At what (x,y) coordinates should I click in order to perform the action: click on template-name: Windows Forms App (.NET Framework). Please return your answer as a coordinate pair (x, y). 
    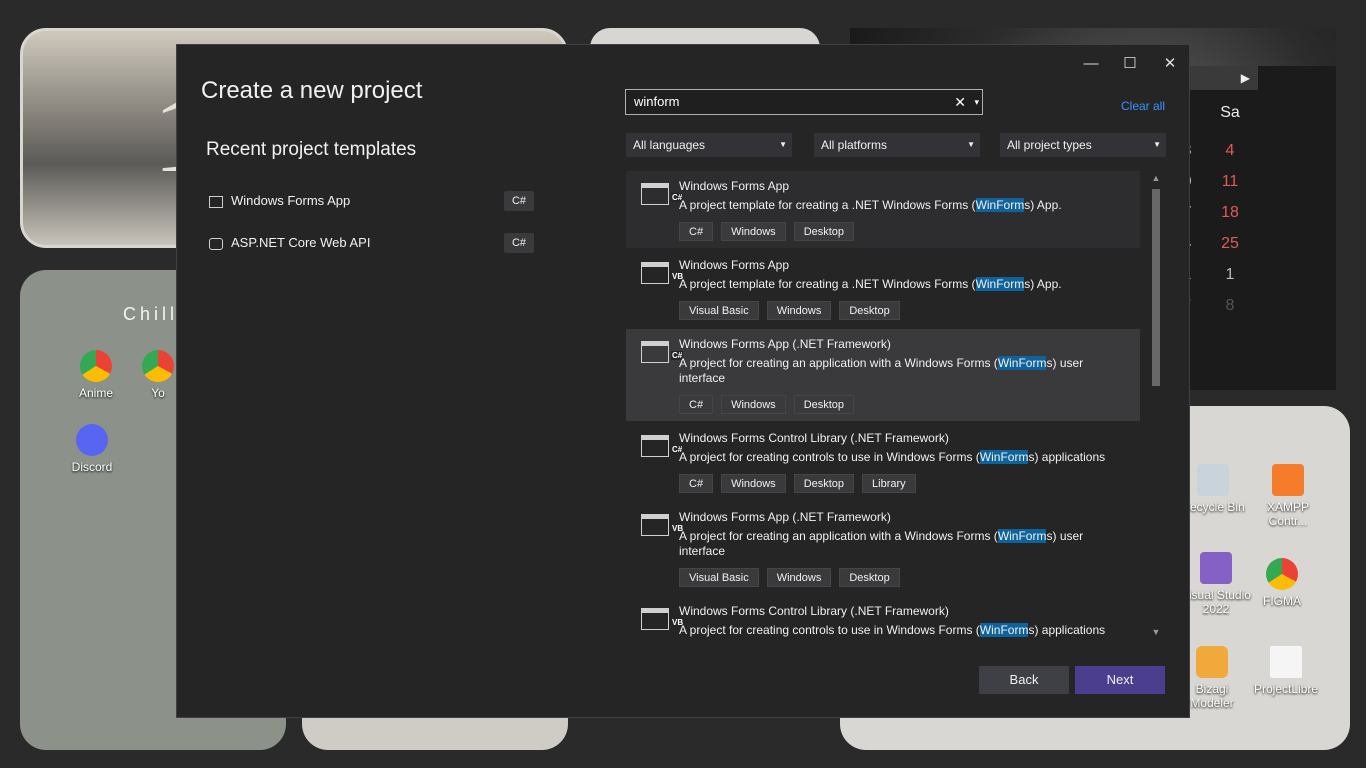
    Looking at the image, I should click on (785, 344).